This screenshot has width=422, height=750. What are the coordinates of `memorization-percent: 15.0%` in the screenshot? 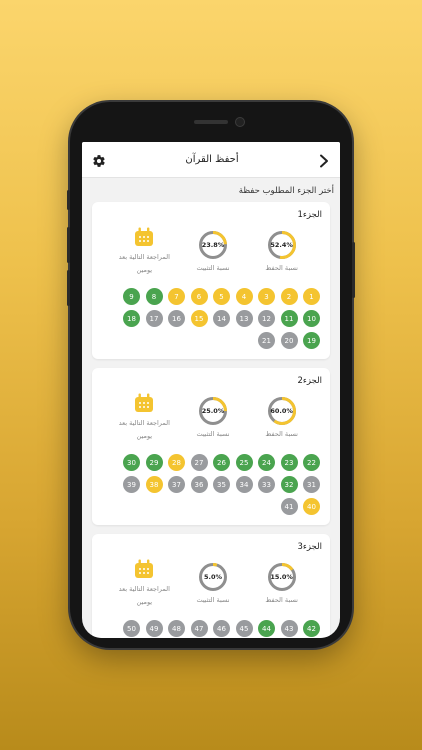 It's located at (281, 577).